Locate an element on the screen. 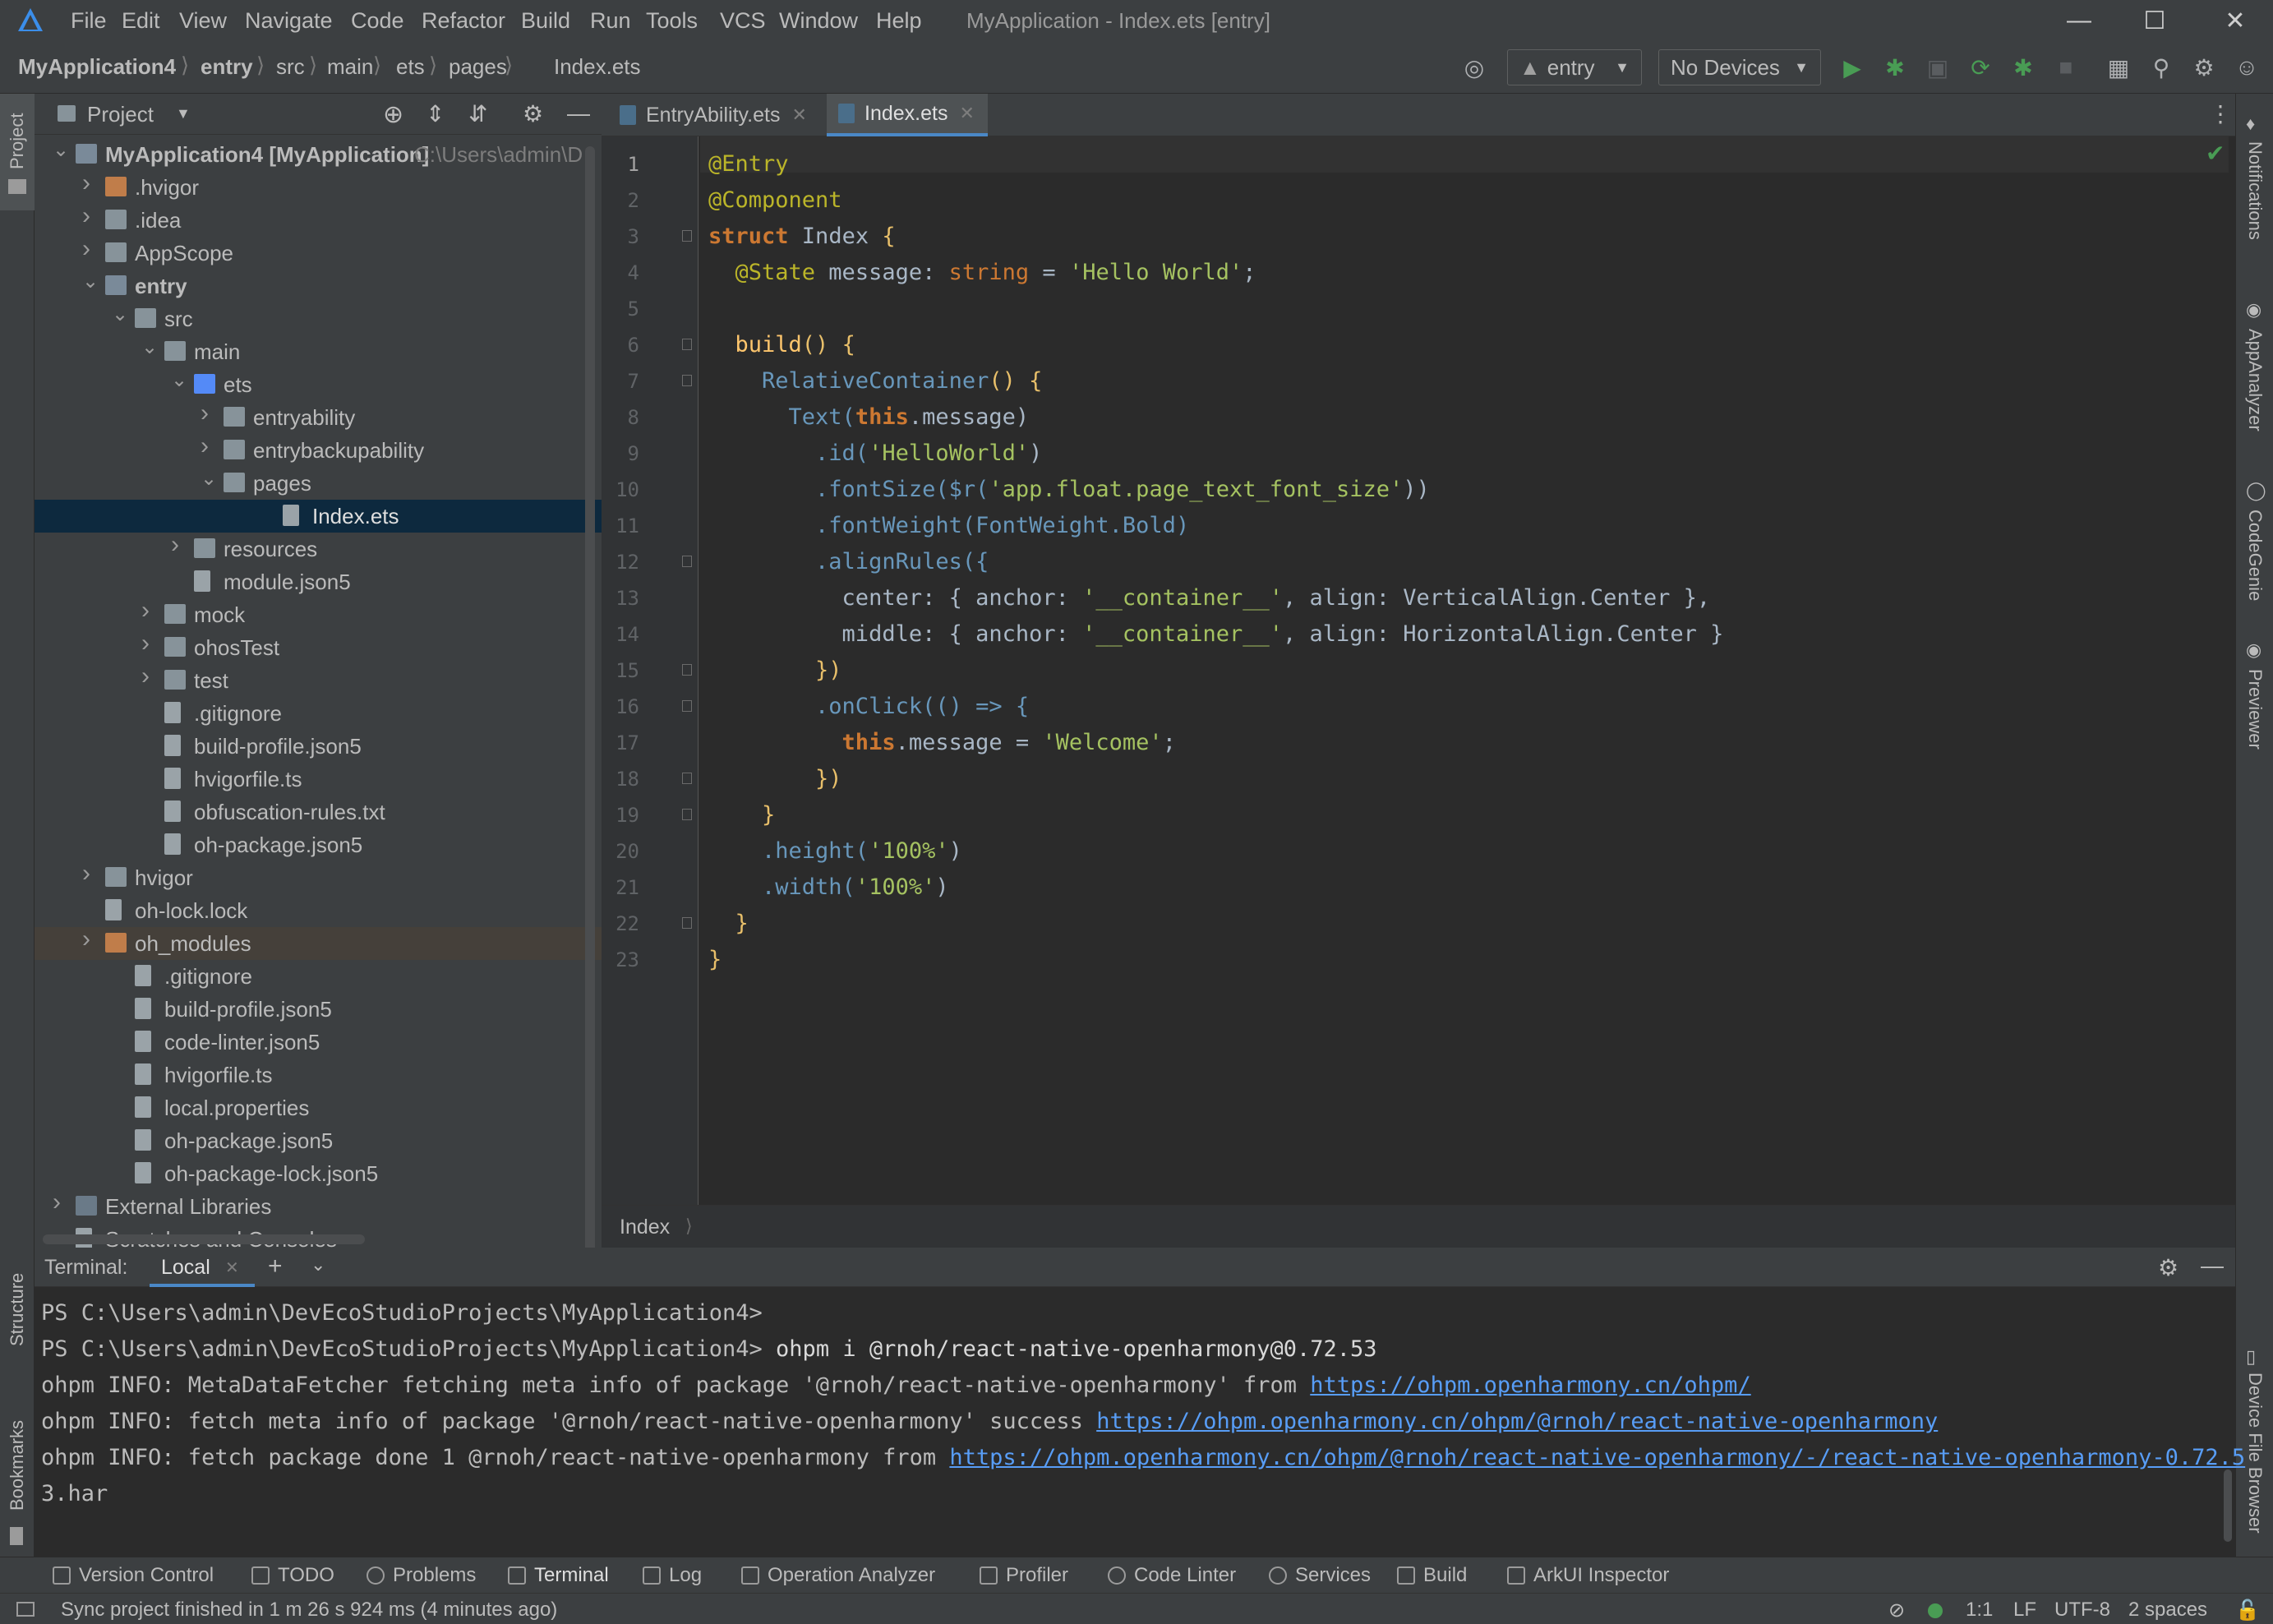  chevron-down-icon: ▼ is located at coordinates (183, 113).